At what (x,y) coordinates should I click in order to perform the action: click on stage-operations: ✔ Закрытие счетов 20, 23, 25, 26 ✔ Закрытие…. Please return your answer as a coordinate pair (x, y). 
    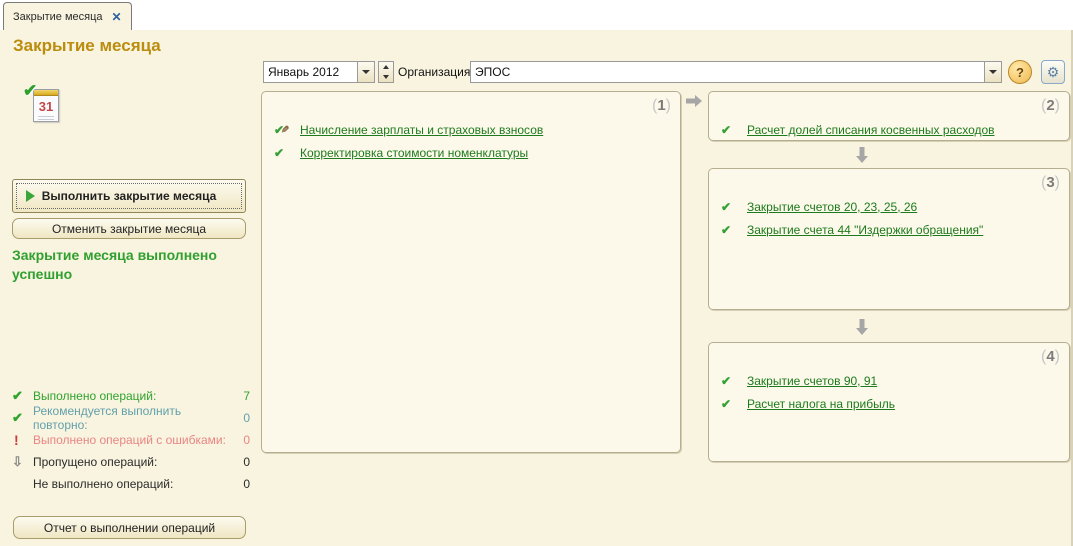
    Looking at the image, I should click on (889, 205).